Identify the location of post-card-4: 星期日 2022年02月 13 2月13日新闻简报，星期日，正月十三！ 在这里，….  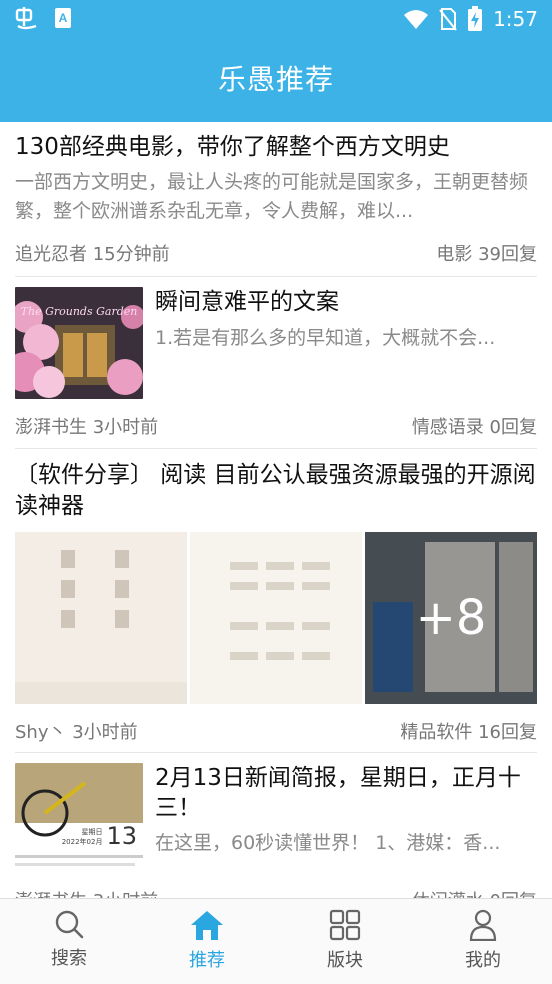
(276, 830).